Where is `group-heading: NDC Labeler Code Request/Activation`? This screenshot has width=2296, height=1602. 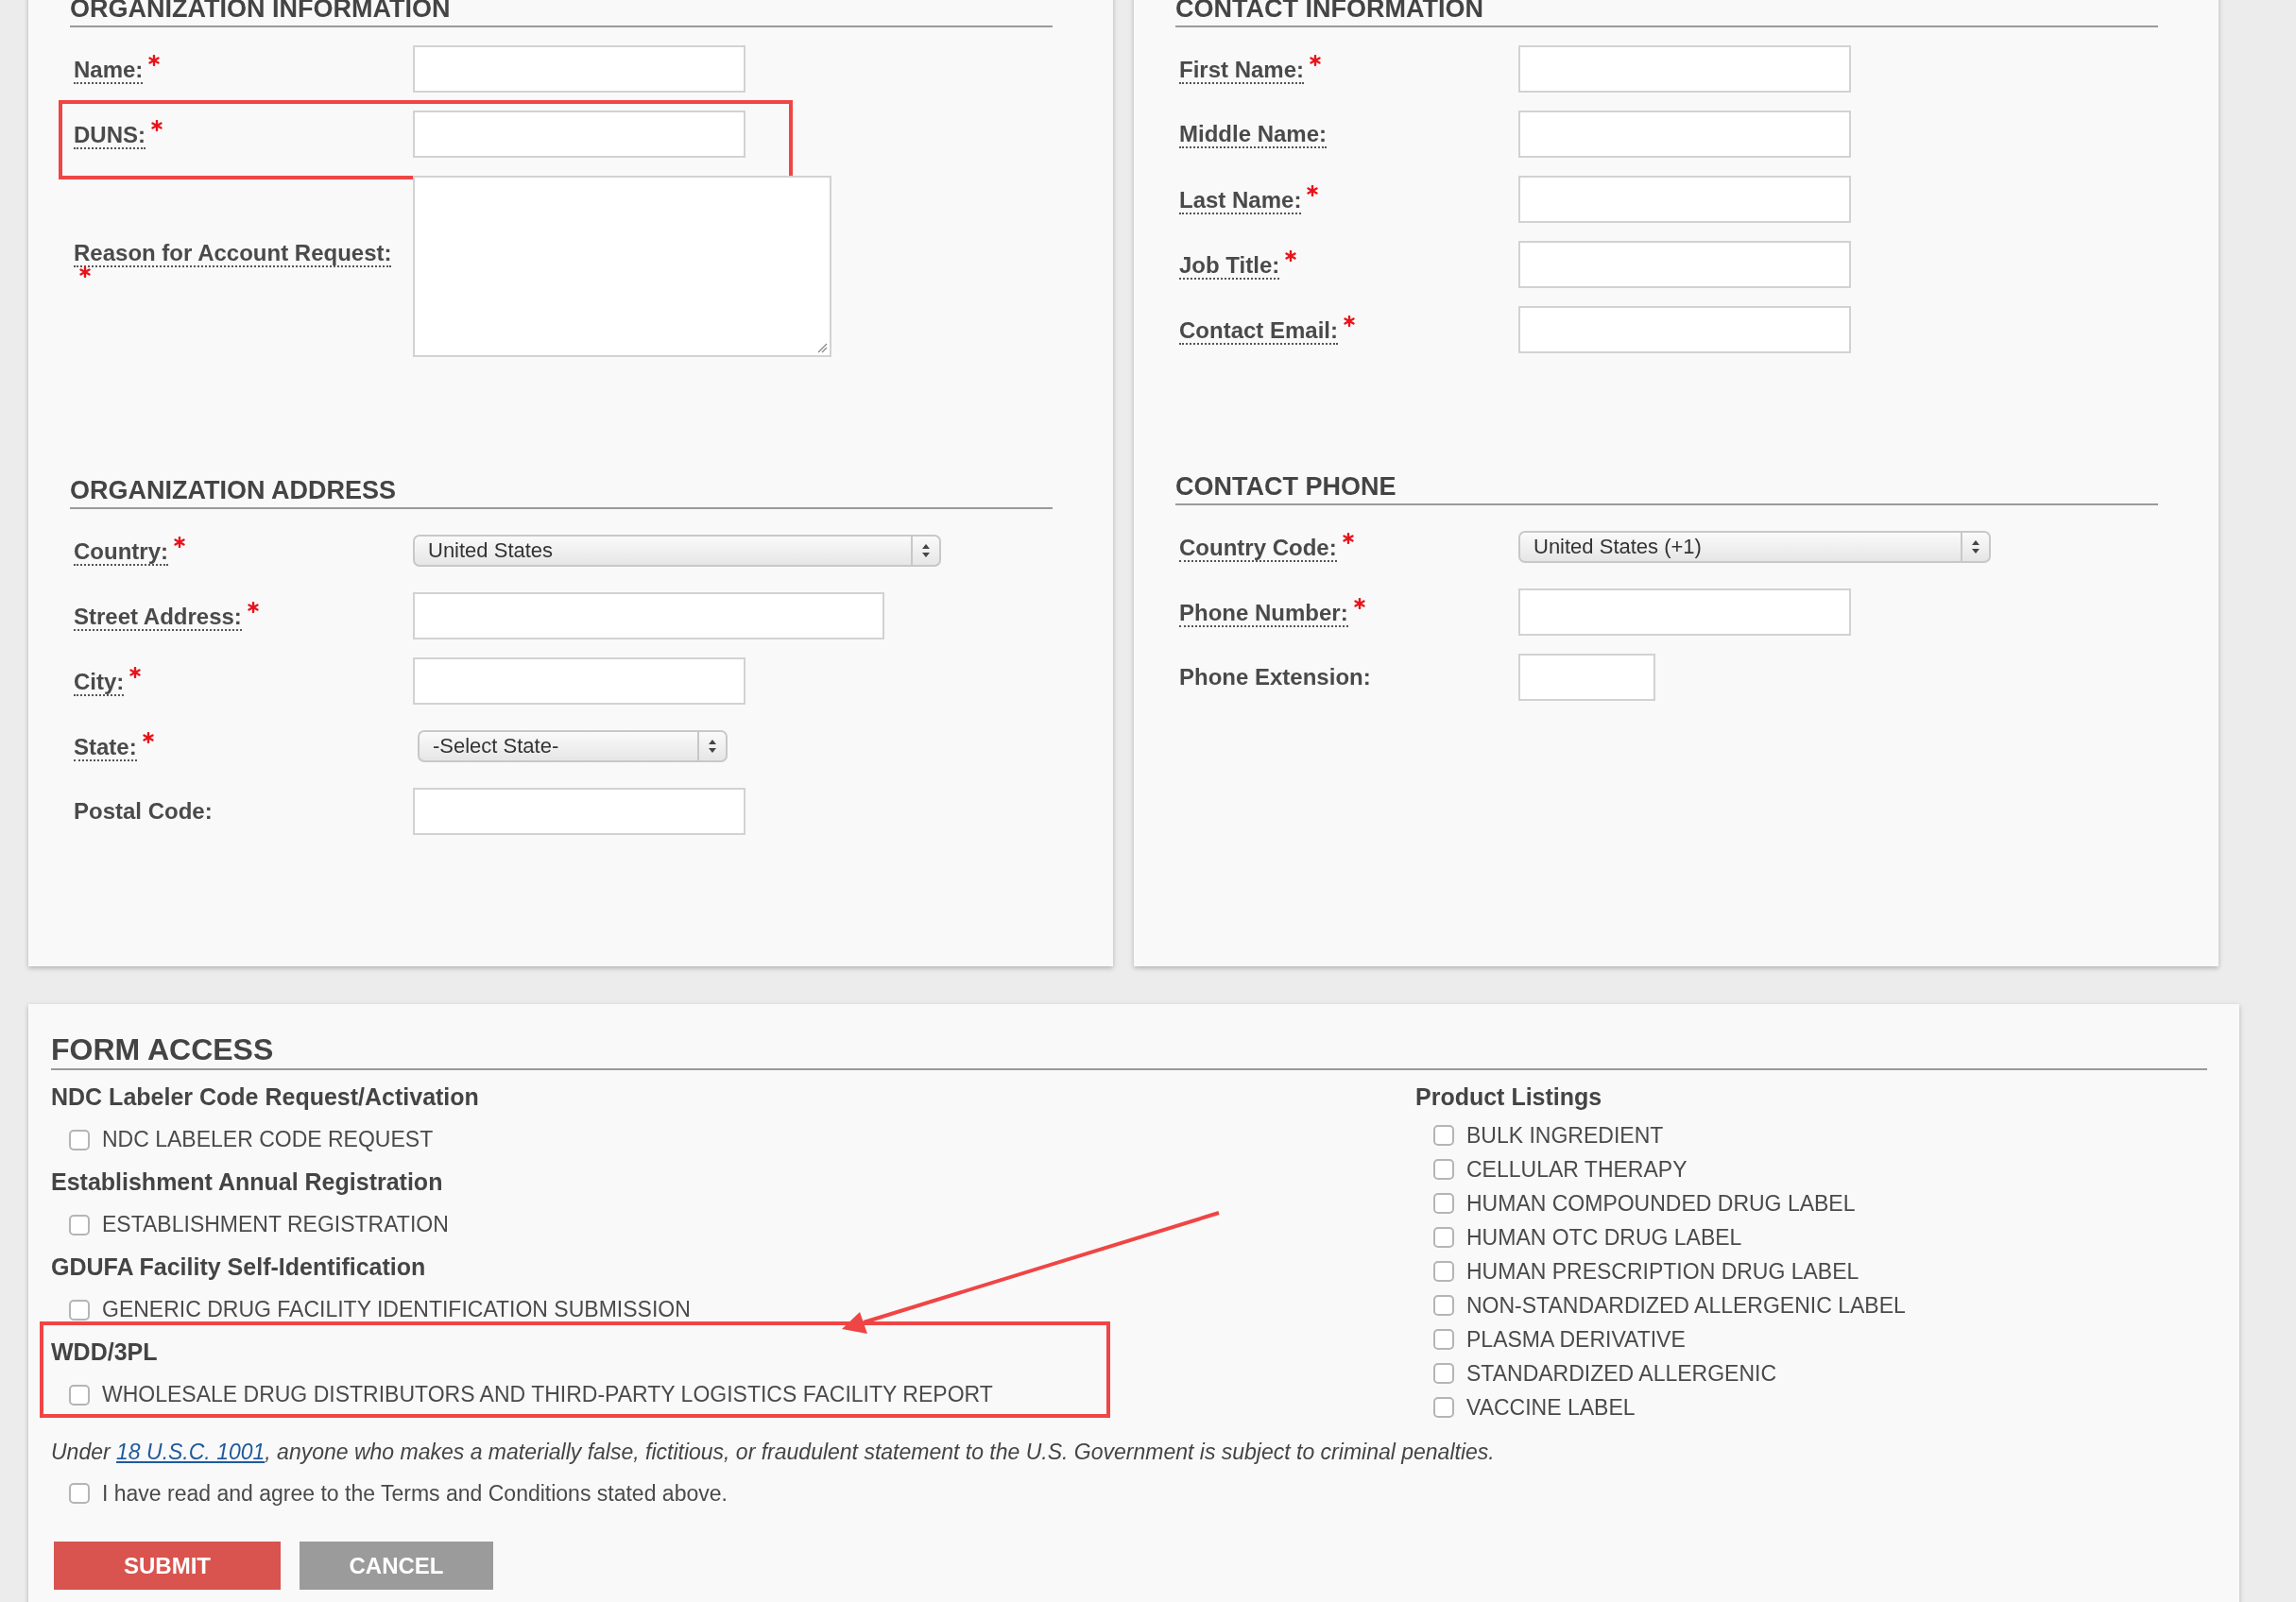 group-heading: NDC Labeler Code Request/Activation is located at coordinates (265, 1097).